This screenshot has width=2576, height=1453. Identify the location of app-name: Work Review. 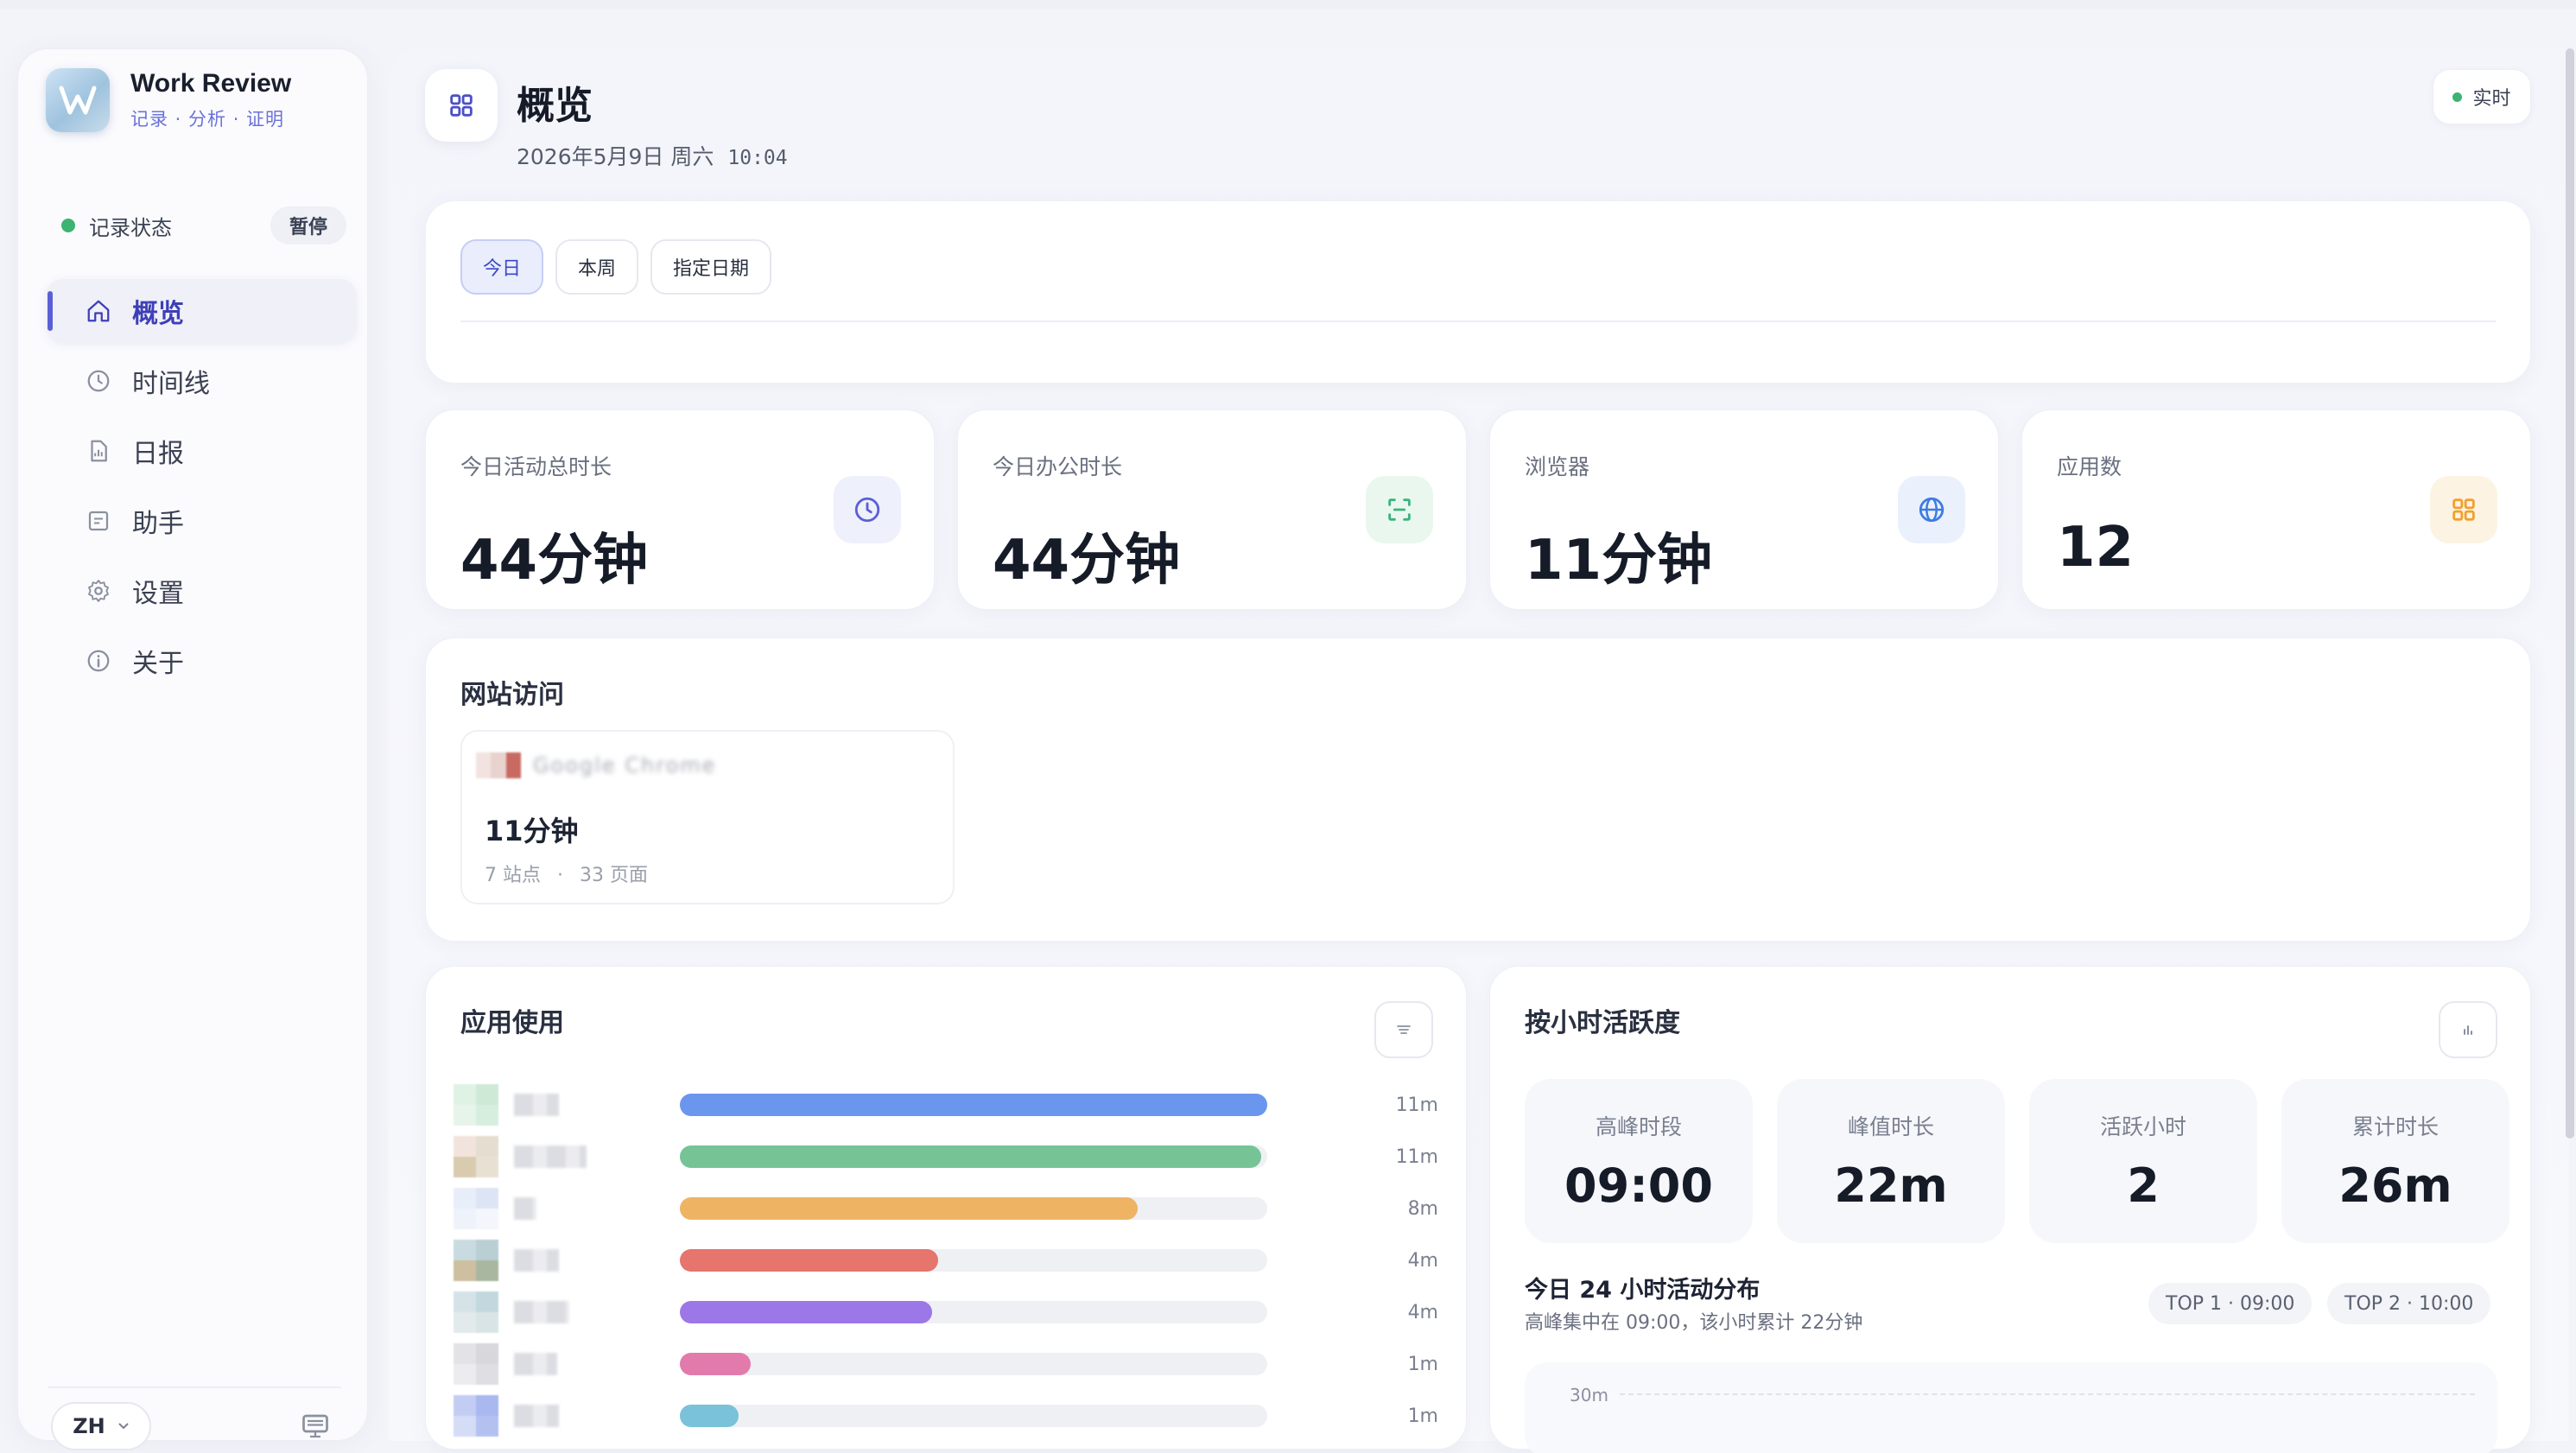
(211, 83).